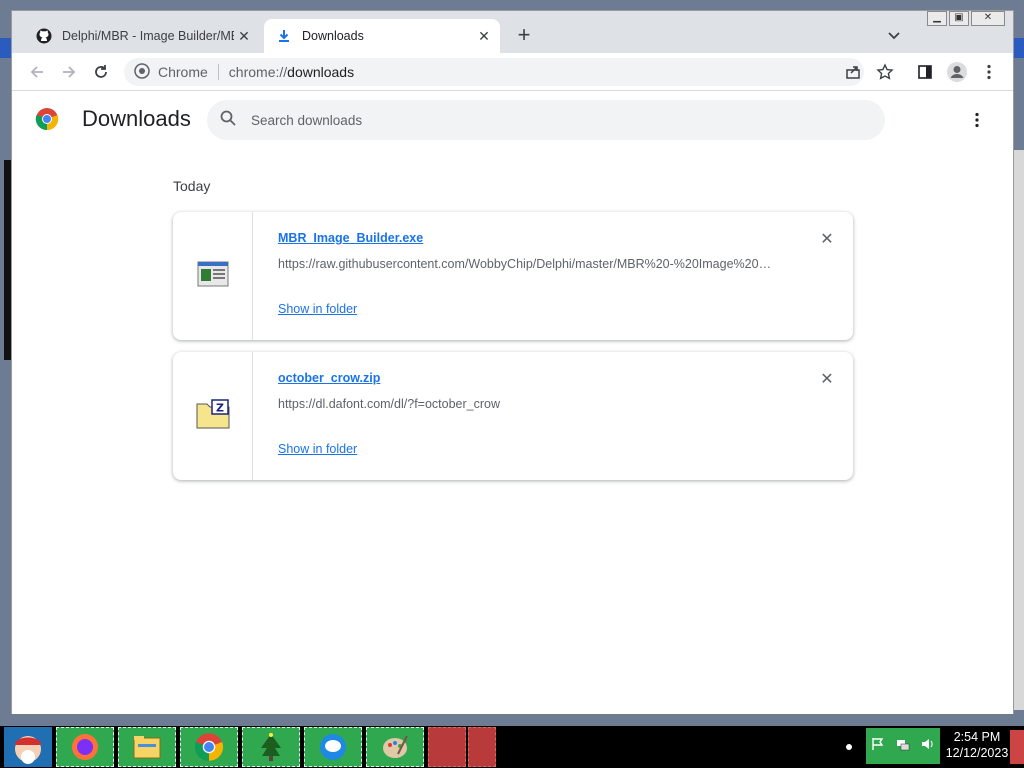  What do you see at coordinates (389, 404) in the screenshot?
I see `source-url: https://dl.dafont.com/dl/?f=october_crow` at bounding box center [389, 404].